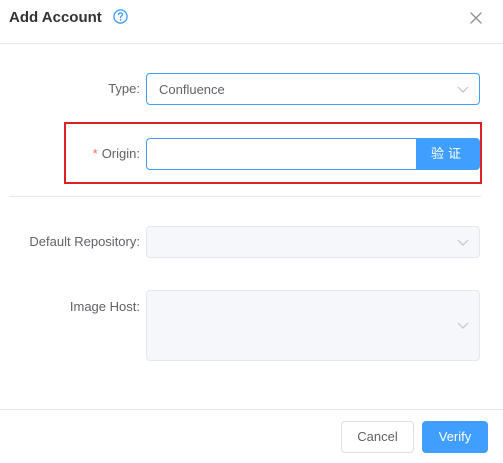 The width and height of the screenshot is (503, 463). What do you see at coordinates (476, 18) in the screenshot?
I see `close-icon` at bounding box center [476, 18].